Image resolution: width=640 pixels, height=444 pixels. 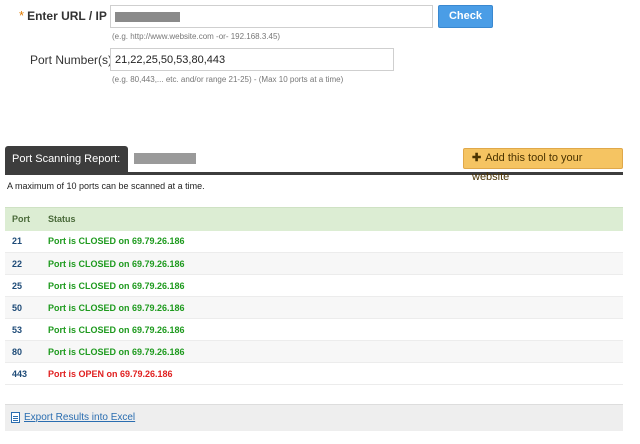 What do you see at coordinates (23, 241) in the screenshot?
I see `port-cell: 21` at bounding box center [23, 241].